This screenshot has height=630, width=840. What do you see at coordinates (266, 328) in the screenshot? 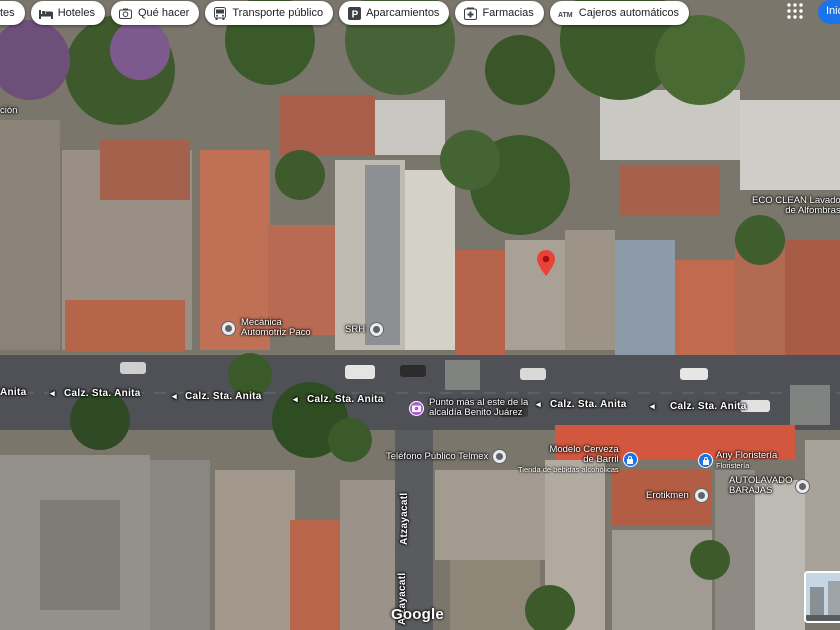
I see `poi-mecanica: Mecánica Automotriz Paco` at bounding box center [266, 328].